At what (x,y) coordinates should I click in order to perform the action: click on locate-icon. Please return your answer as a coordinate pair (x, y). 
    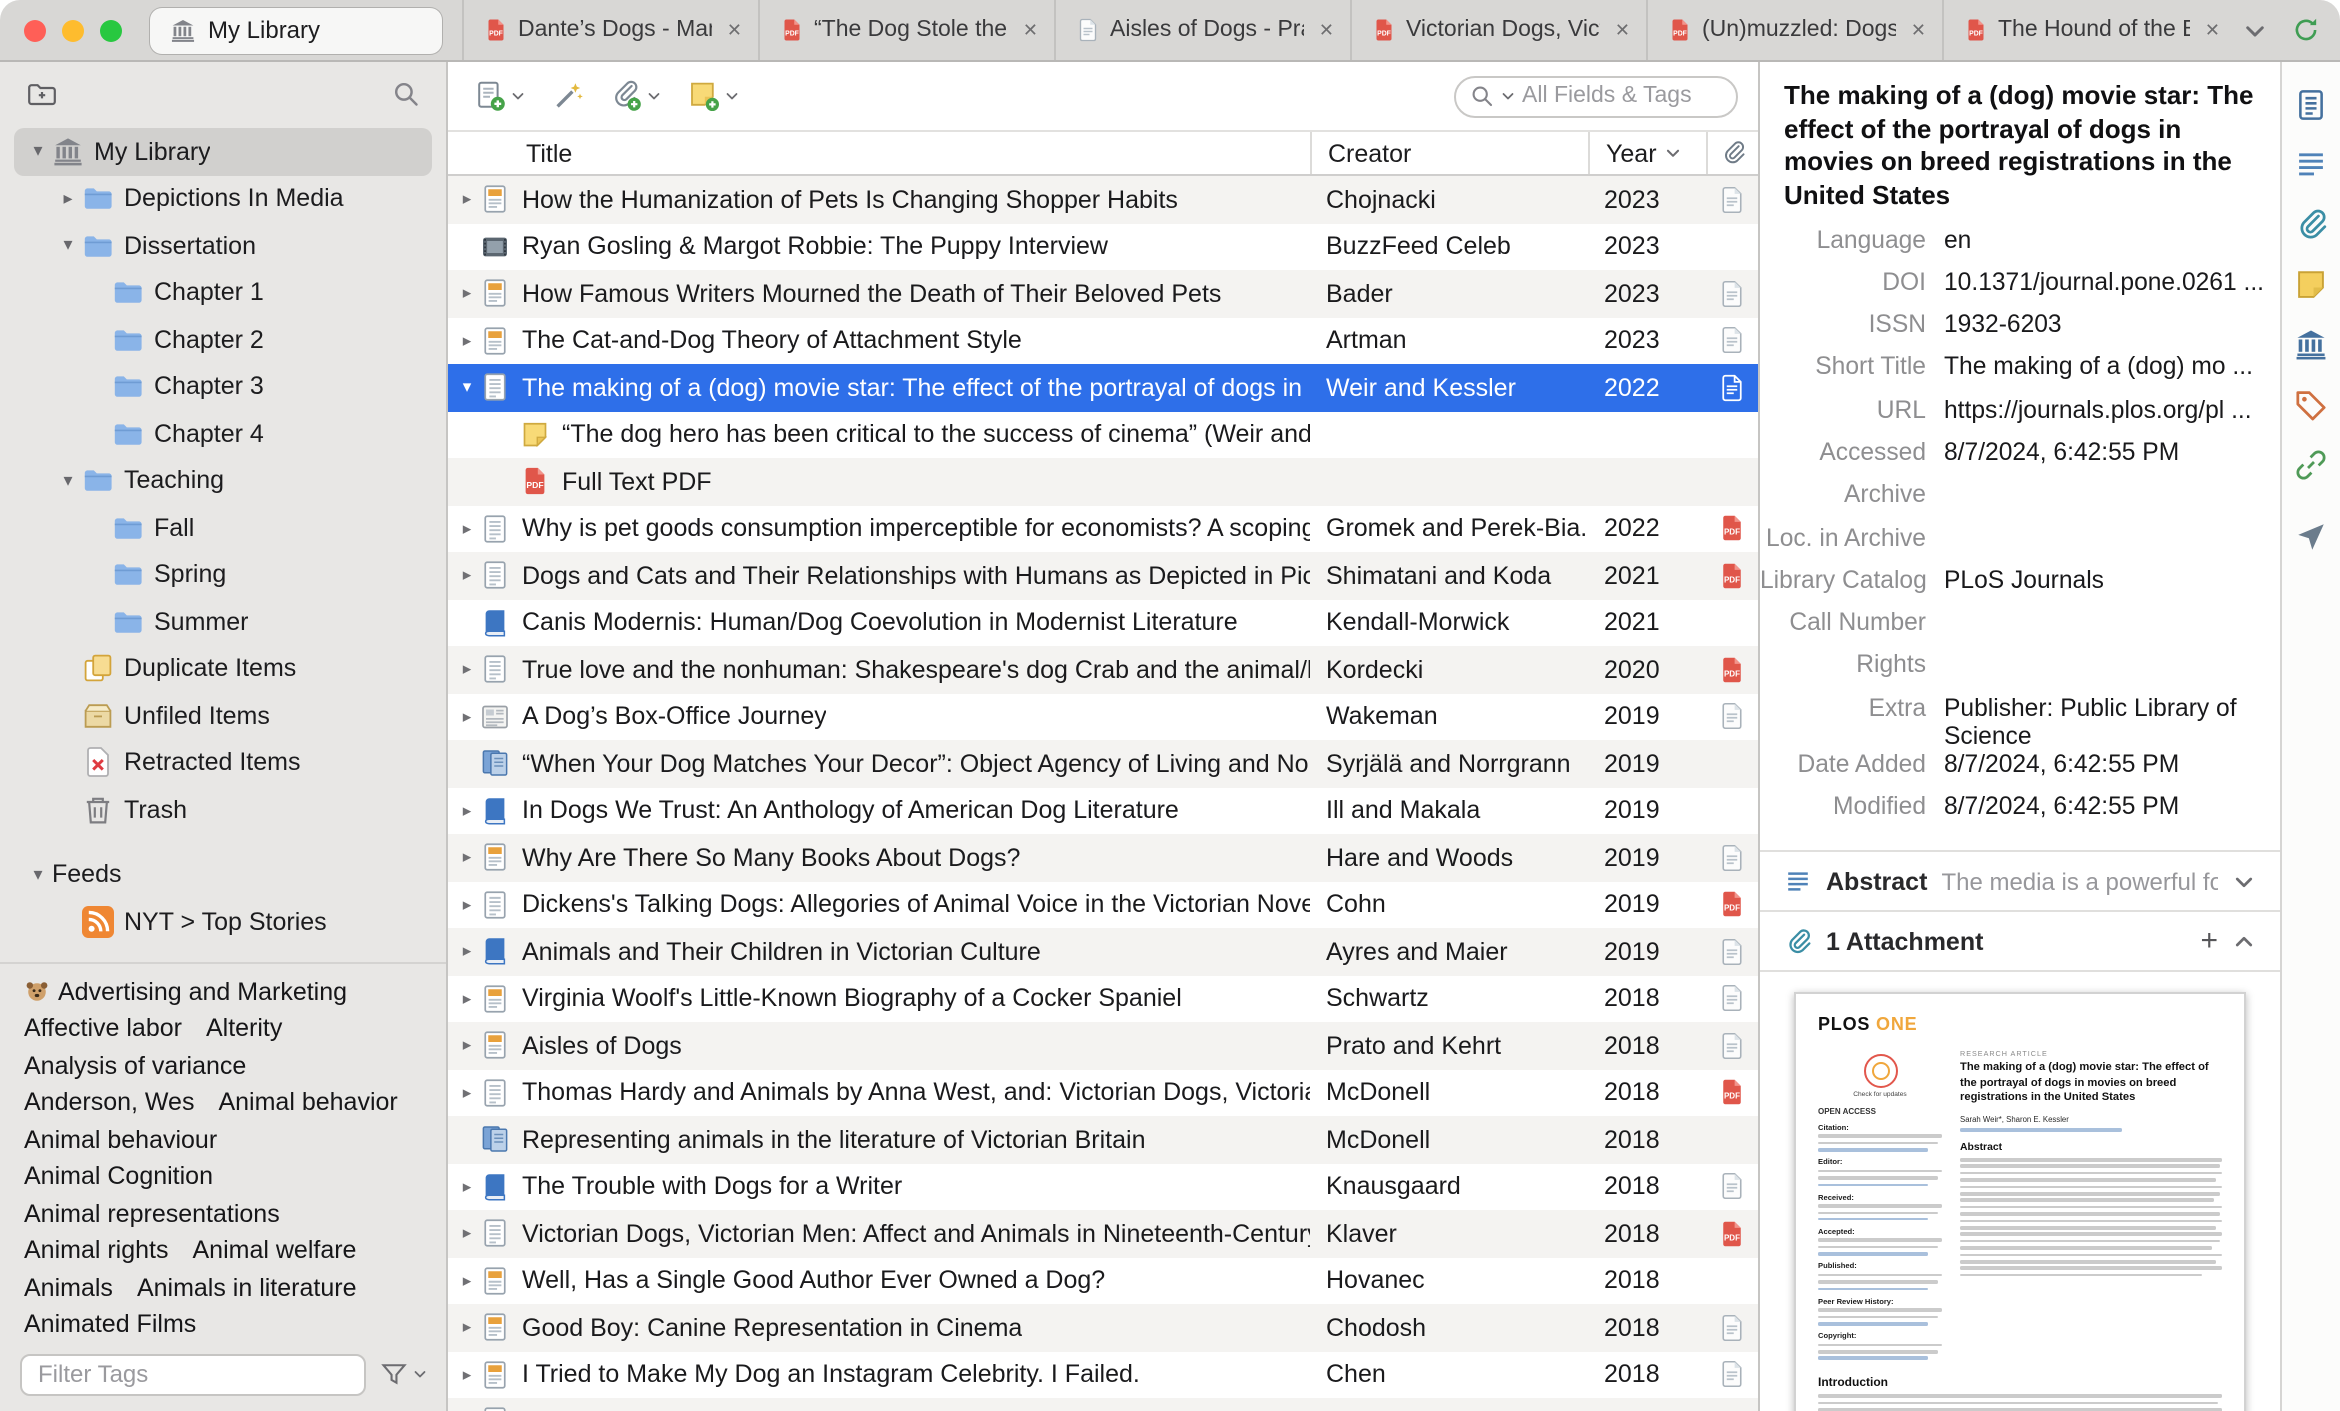
    Looking at the image, I should click on (2311, 537).